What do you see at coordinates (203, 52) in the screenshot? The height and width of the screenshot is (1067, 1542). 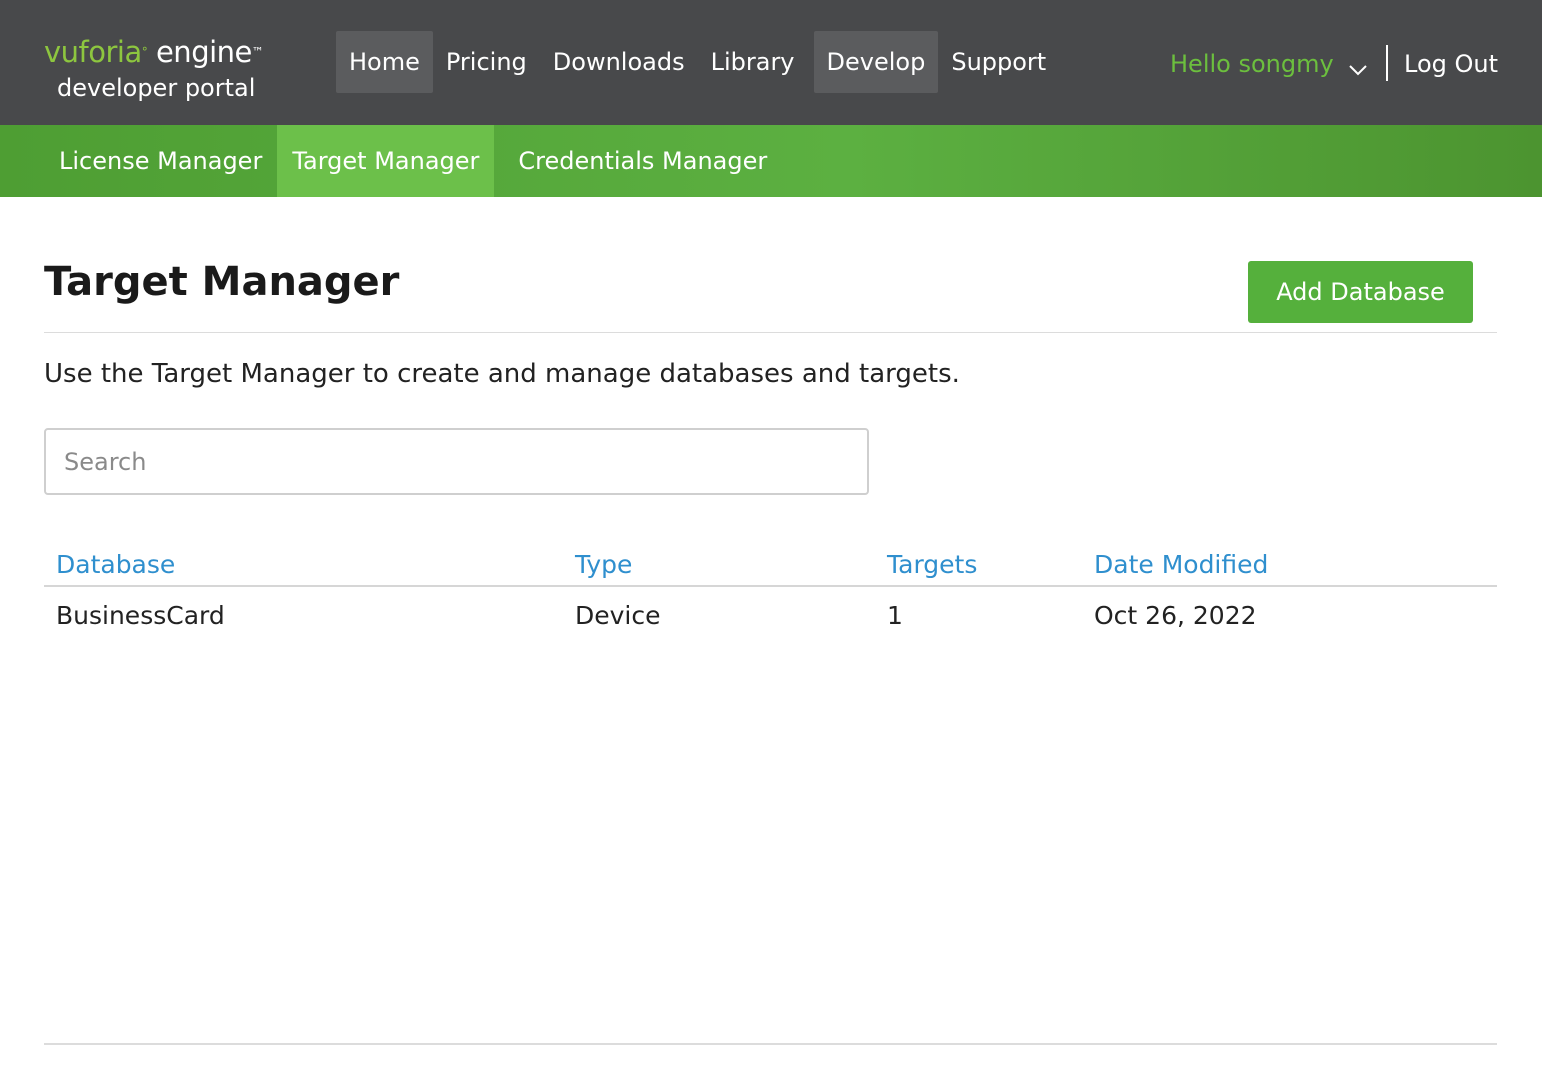 I see `logo-product: engine` at bounding box center [203, 52].